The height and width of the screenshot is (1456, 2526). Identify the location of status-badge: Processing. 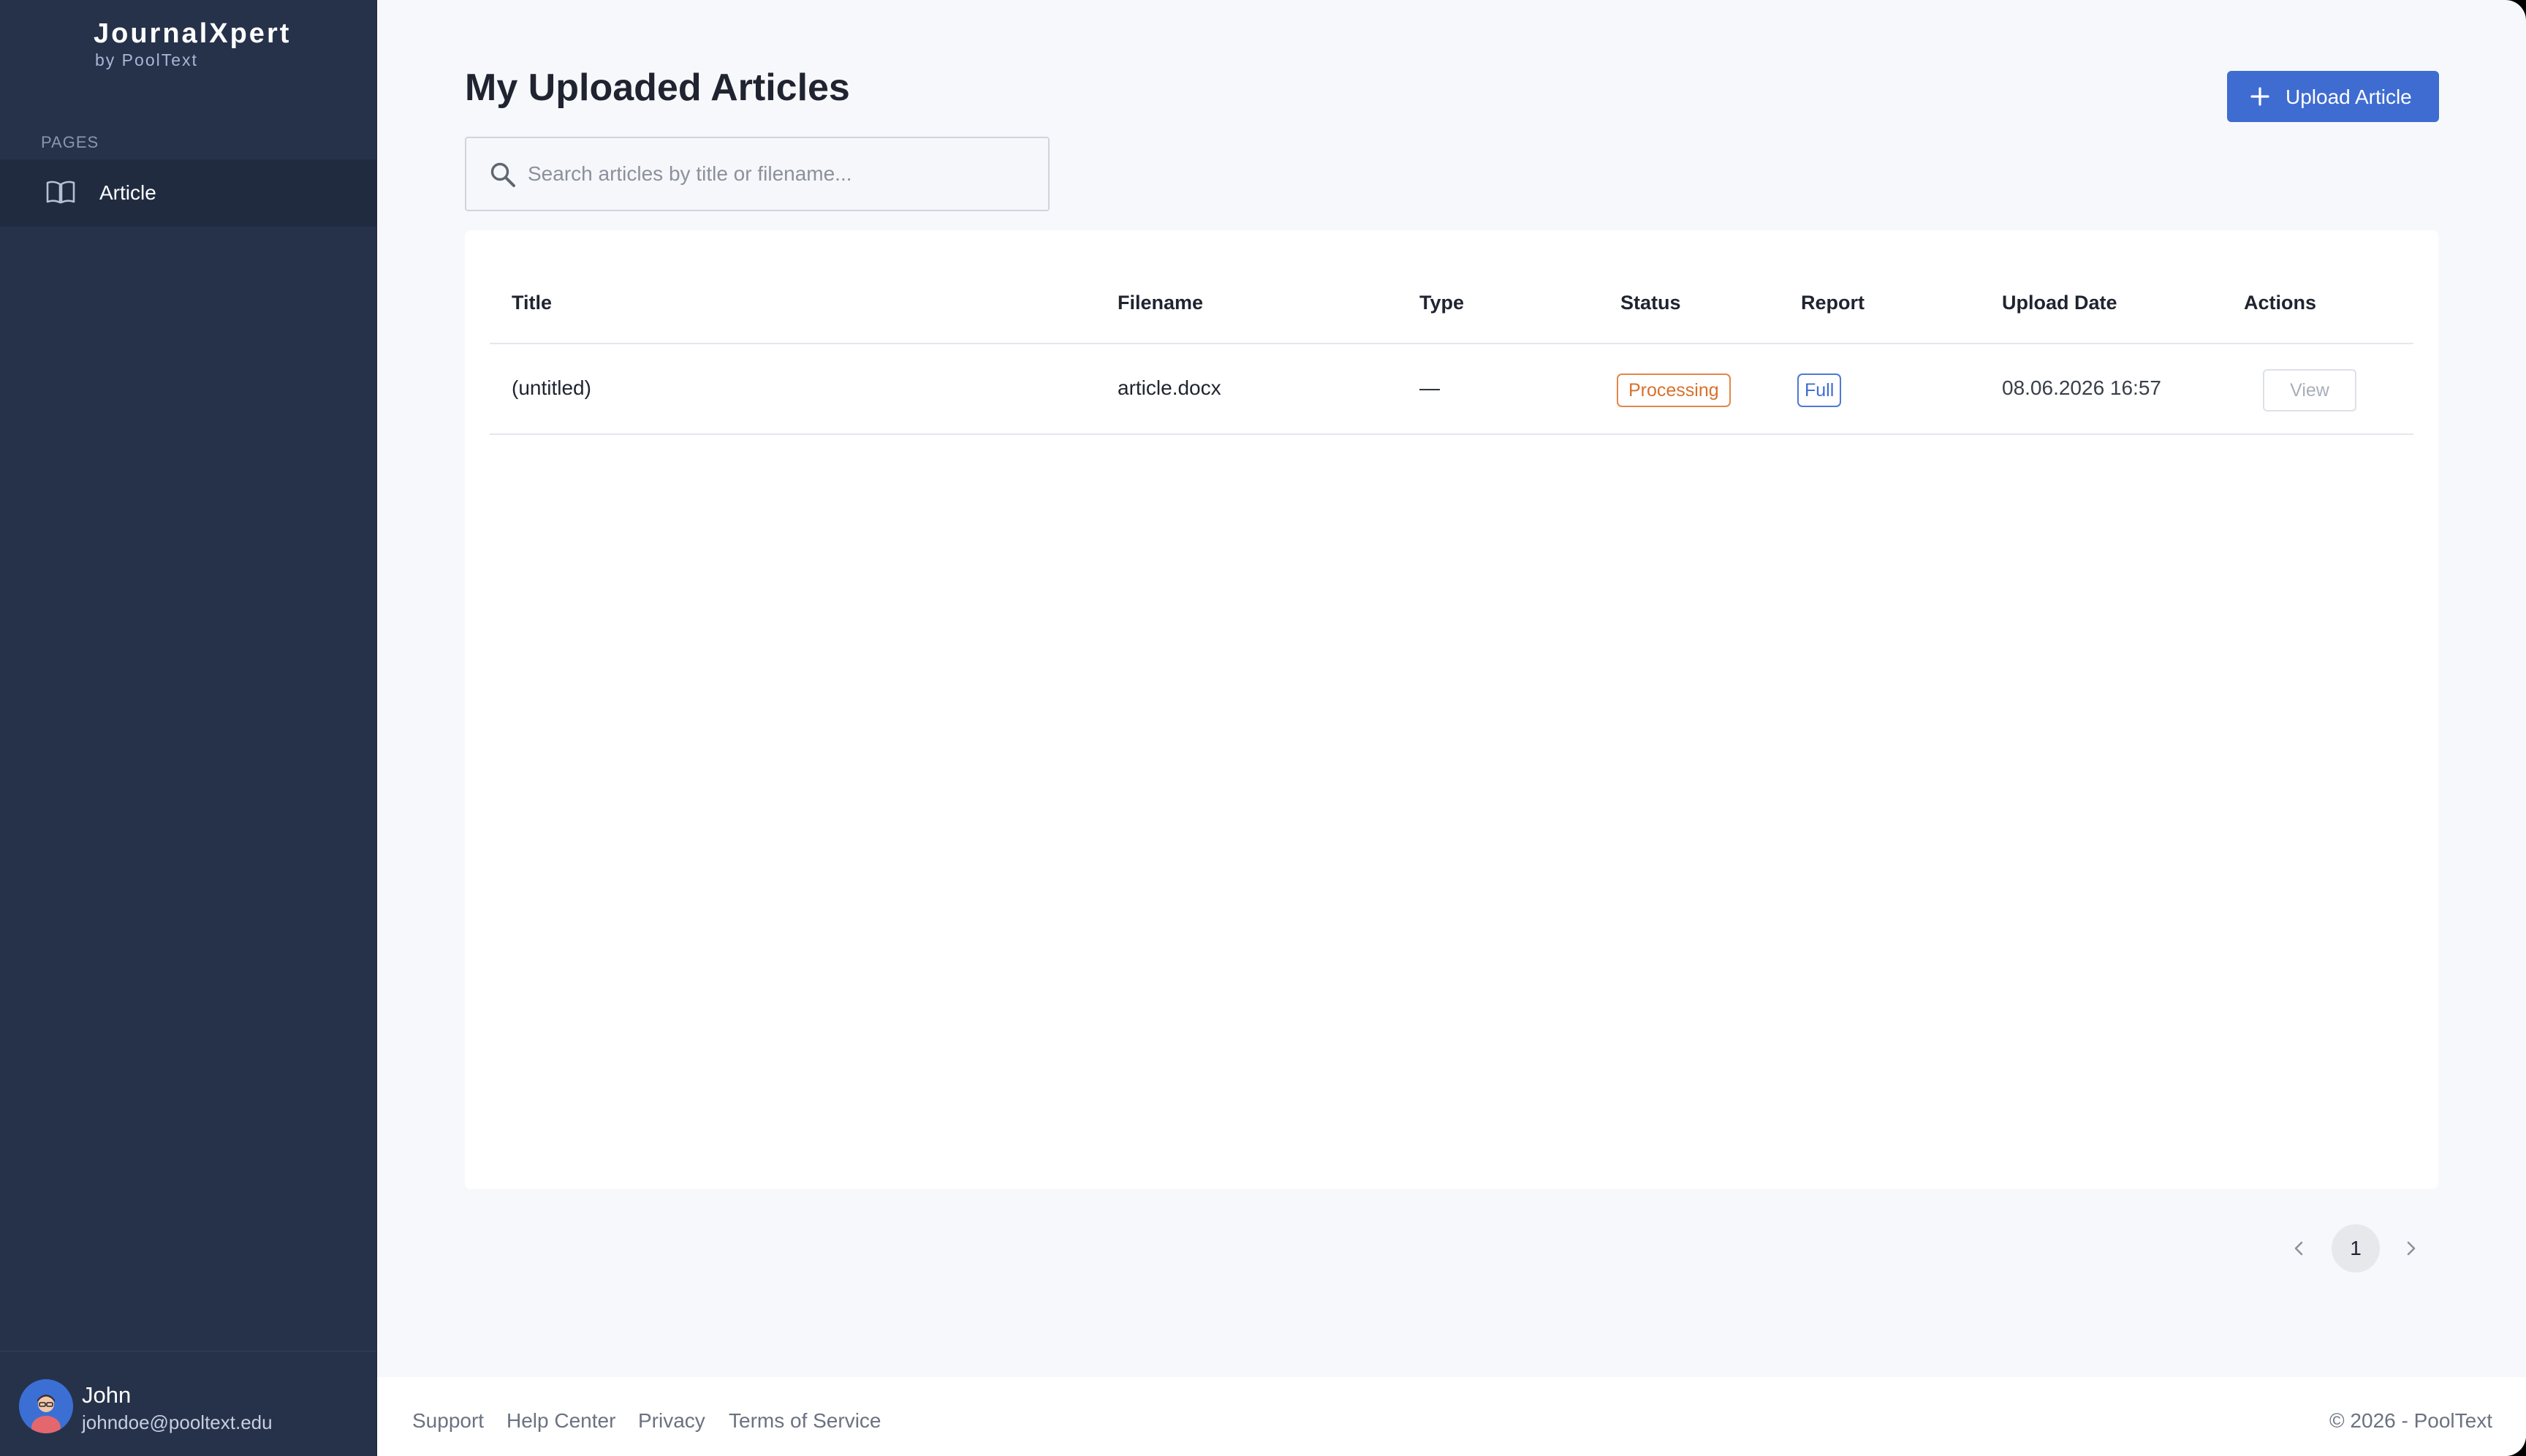
(1674, 390).